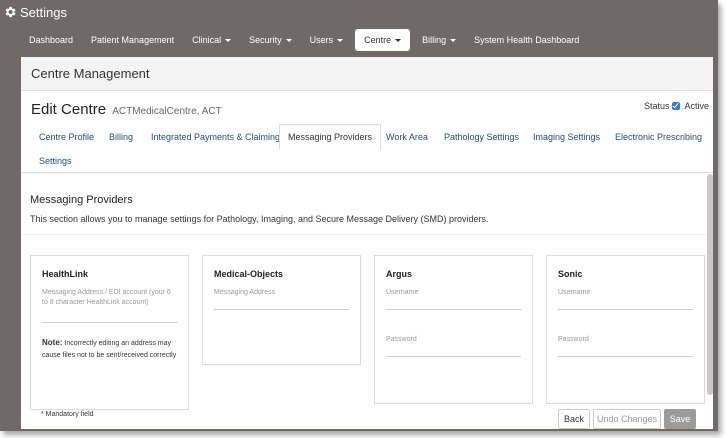 Image resolution: width=727 pixels, height=438 pixels. What do you see at coordinates (625, 329) in the screenshot?
I see `sonic-card: Sonic Username Password` at bounding box center [625, 329].